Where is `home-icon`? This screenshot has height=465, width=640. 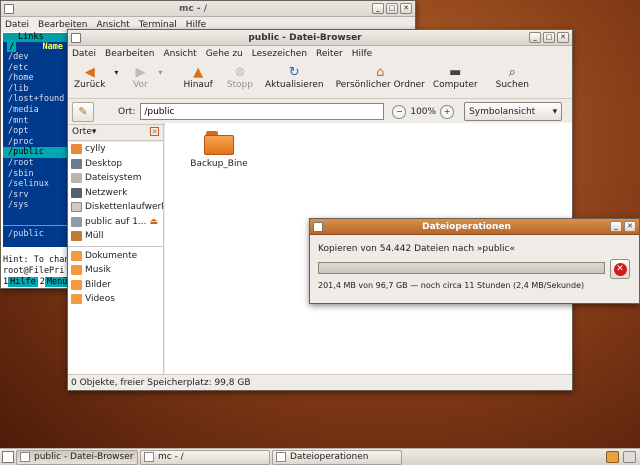
home-icon is located at coordinates (76, 149).